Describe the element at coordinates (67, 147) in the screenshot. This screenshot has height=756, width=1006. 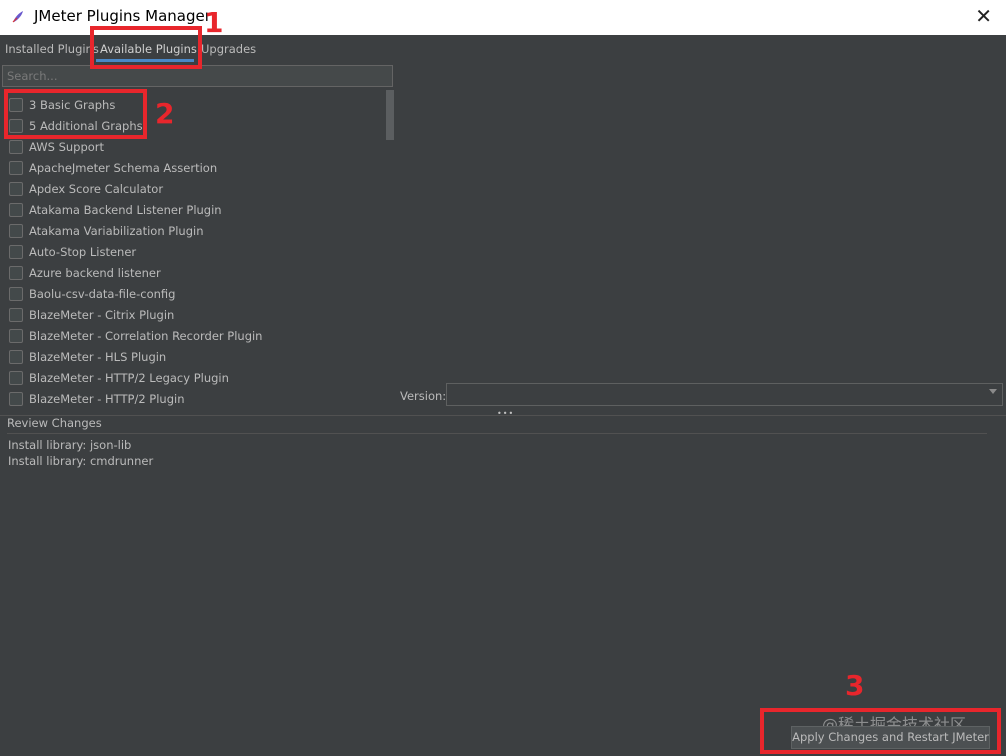
I see `plugin-label: AWS Support` at that location.